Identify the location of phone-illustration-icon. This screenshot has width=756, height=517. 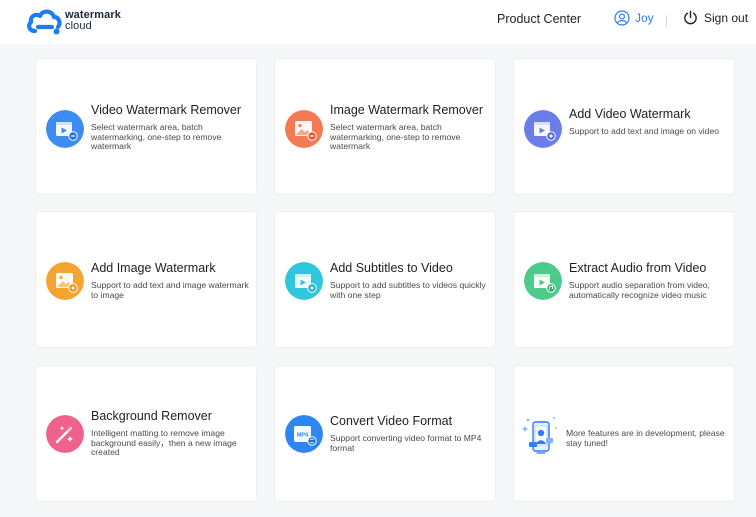
(540, 435).